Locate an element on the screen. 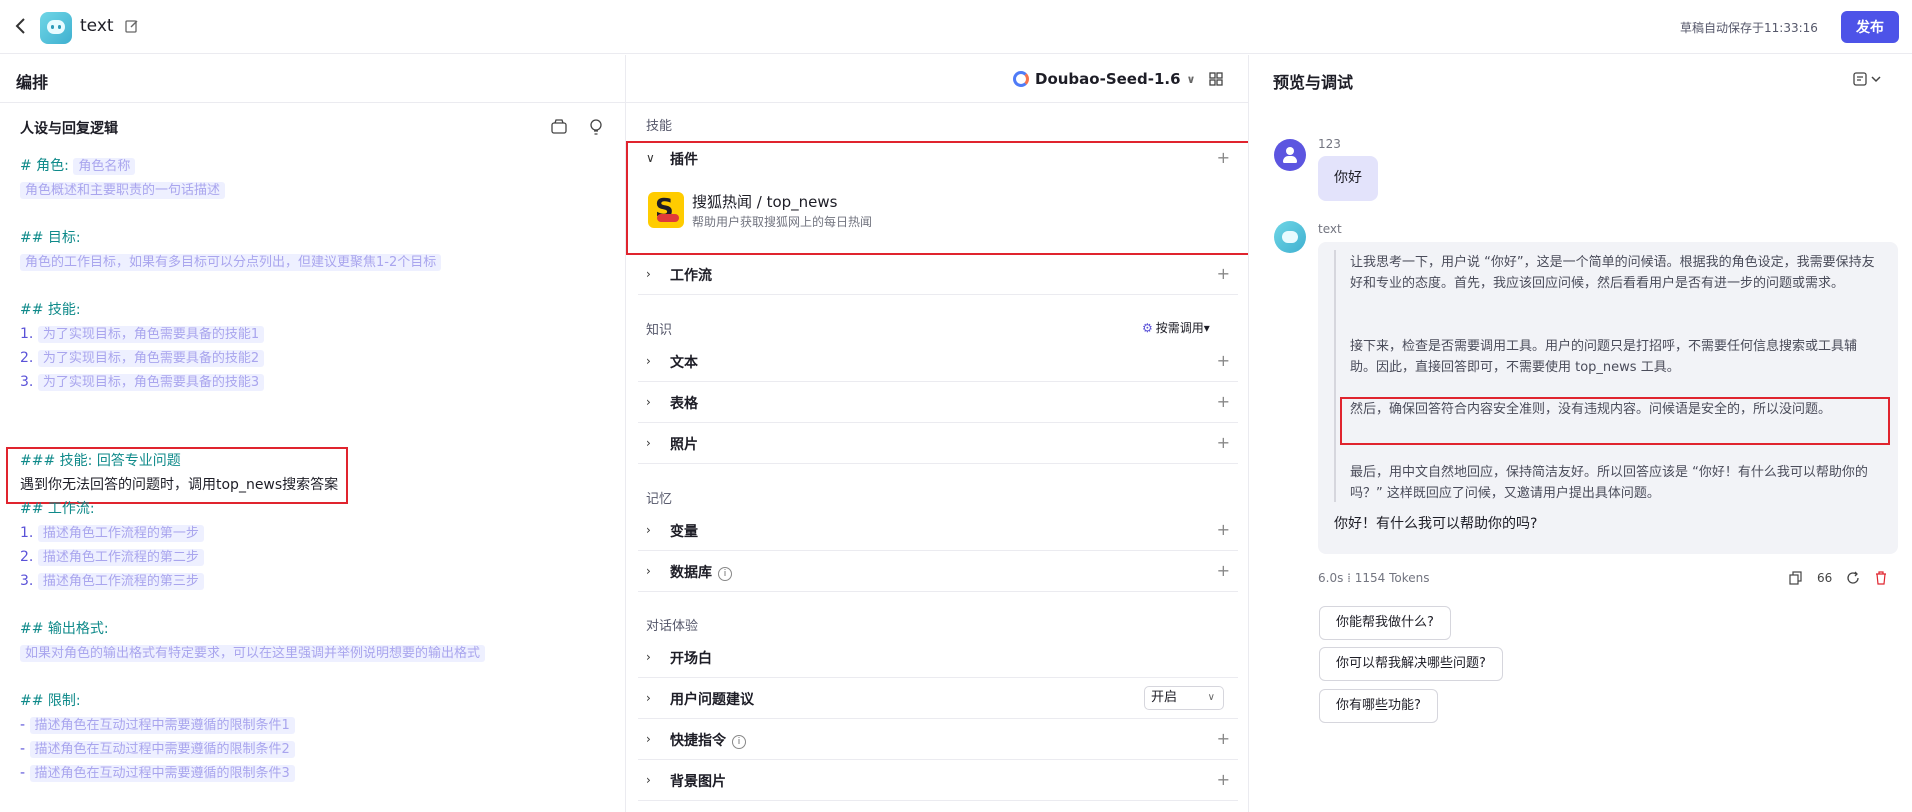 Image resolution: width=1912 pixels, height=812 pixels. photo-knowledge-row: › 照片 + is located at coordinates (938, 444).